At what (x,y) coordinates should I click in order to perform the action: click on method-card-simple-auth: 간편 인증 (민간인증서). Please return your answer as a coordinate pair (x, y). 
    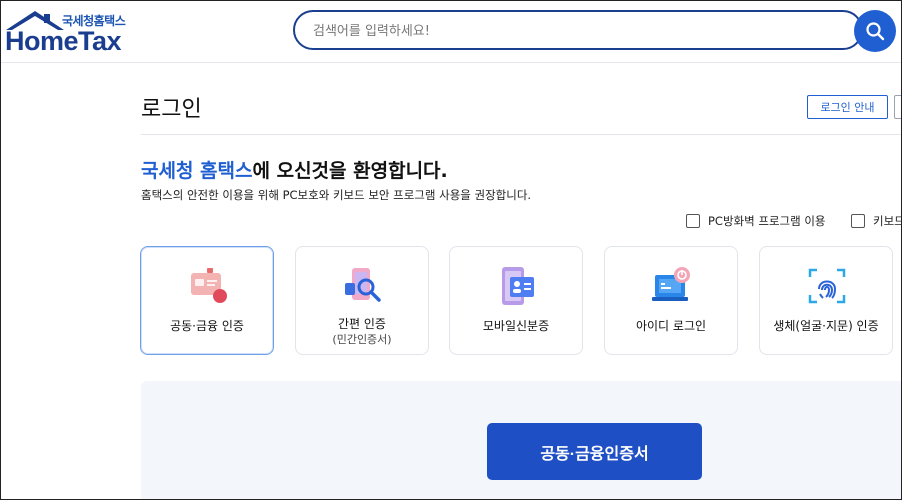
    Looking at the image, I should click on (362, 300).